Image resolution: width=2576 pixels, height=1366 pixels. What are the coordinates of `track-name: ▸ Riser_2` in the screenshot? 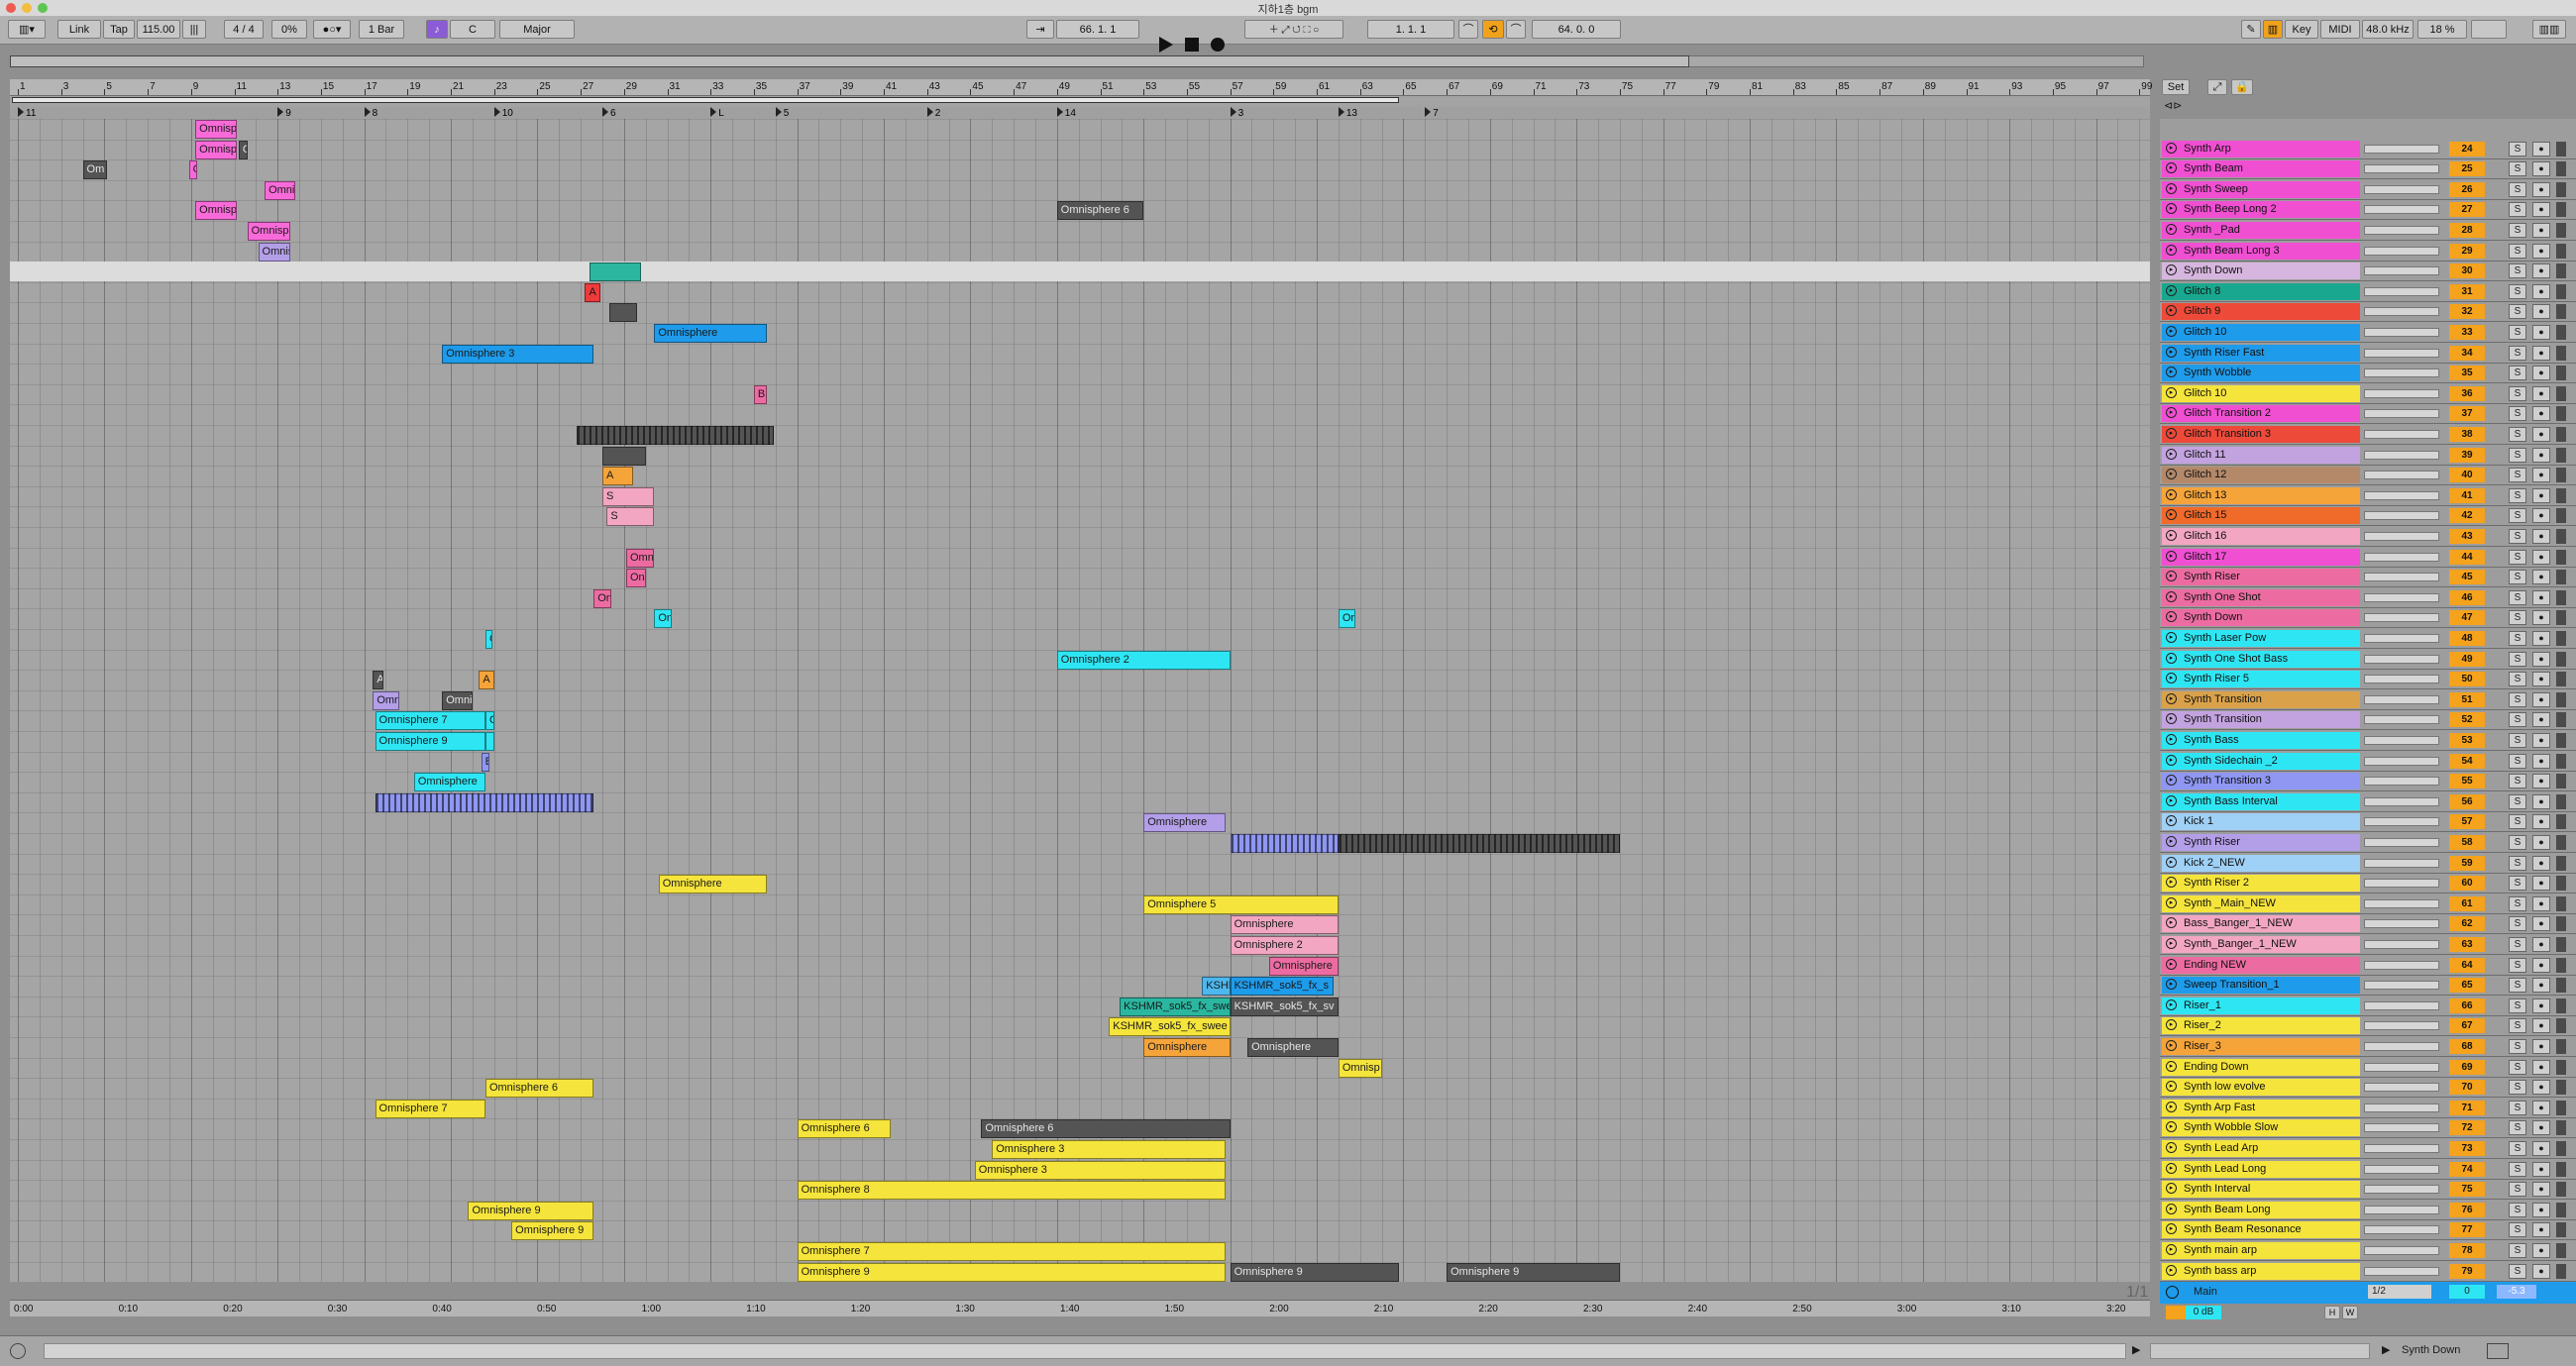 It's located at (2261, 1026).